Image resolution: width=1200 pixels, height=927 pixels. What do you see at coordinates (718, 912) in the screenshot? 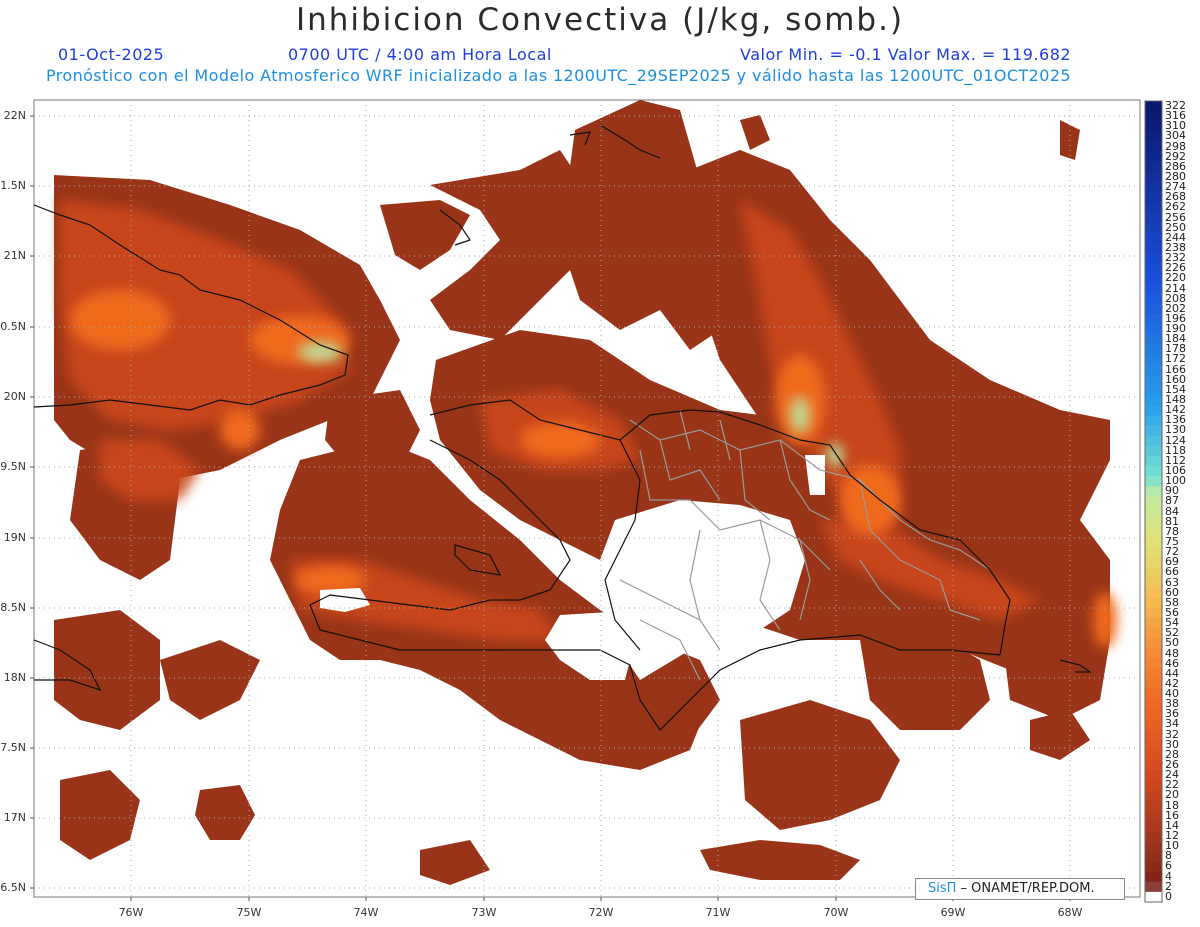
I see `xlabel-71w: 71W` at bounding box center [718, 912].